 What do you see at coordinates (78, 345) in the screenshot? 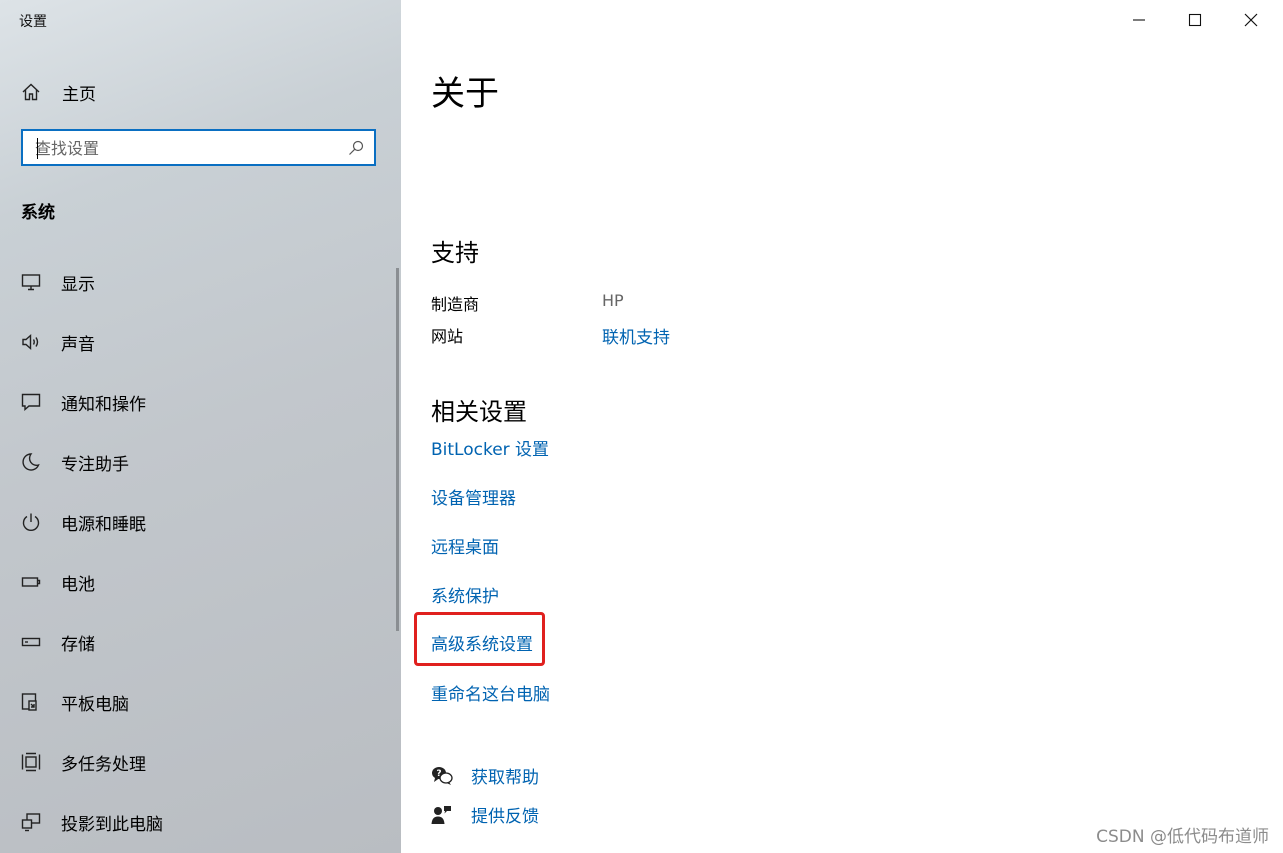
I see `sidebar-item-label: 声音` at bounding box center [78, 345].